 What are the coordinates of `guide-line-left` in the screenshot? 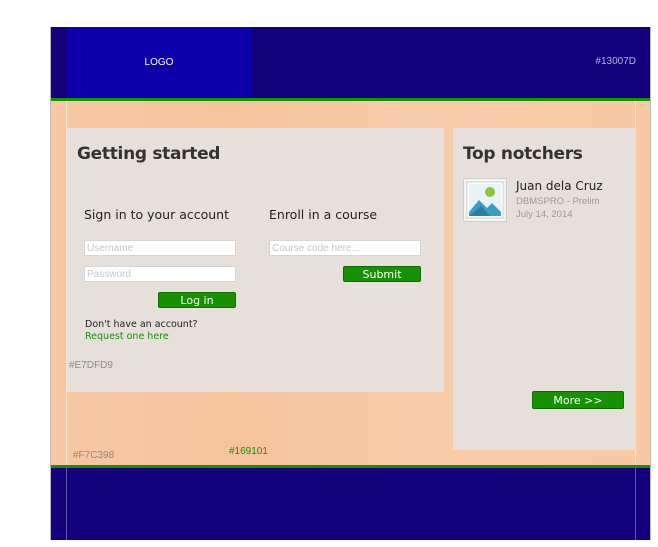 It's located at (66, 504).